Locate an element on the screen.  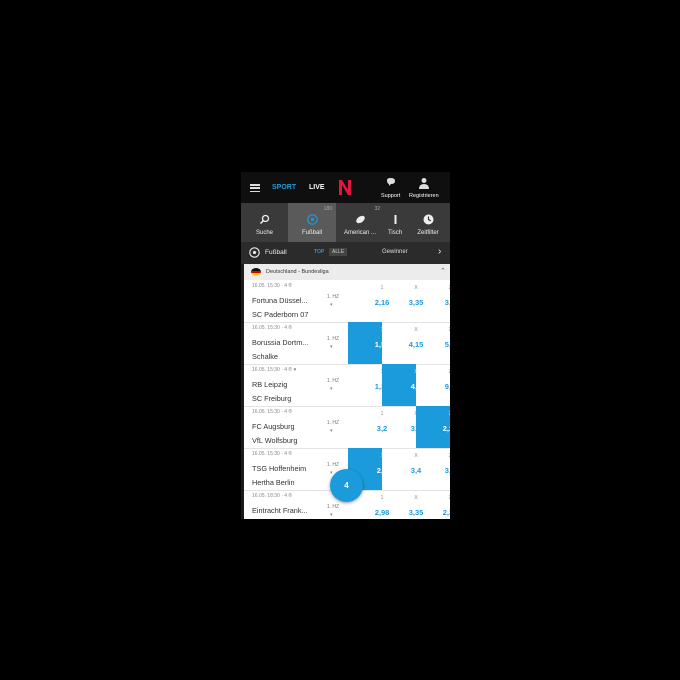
odds-value: 2,28 is located at coordinates (446, 428).